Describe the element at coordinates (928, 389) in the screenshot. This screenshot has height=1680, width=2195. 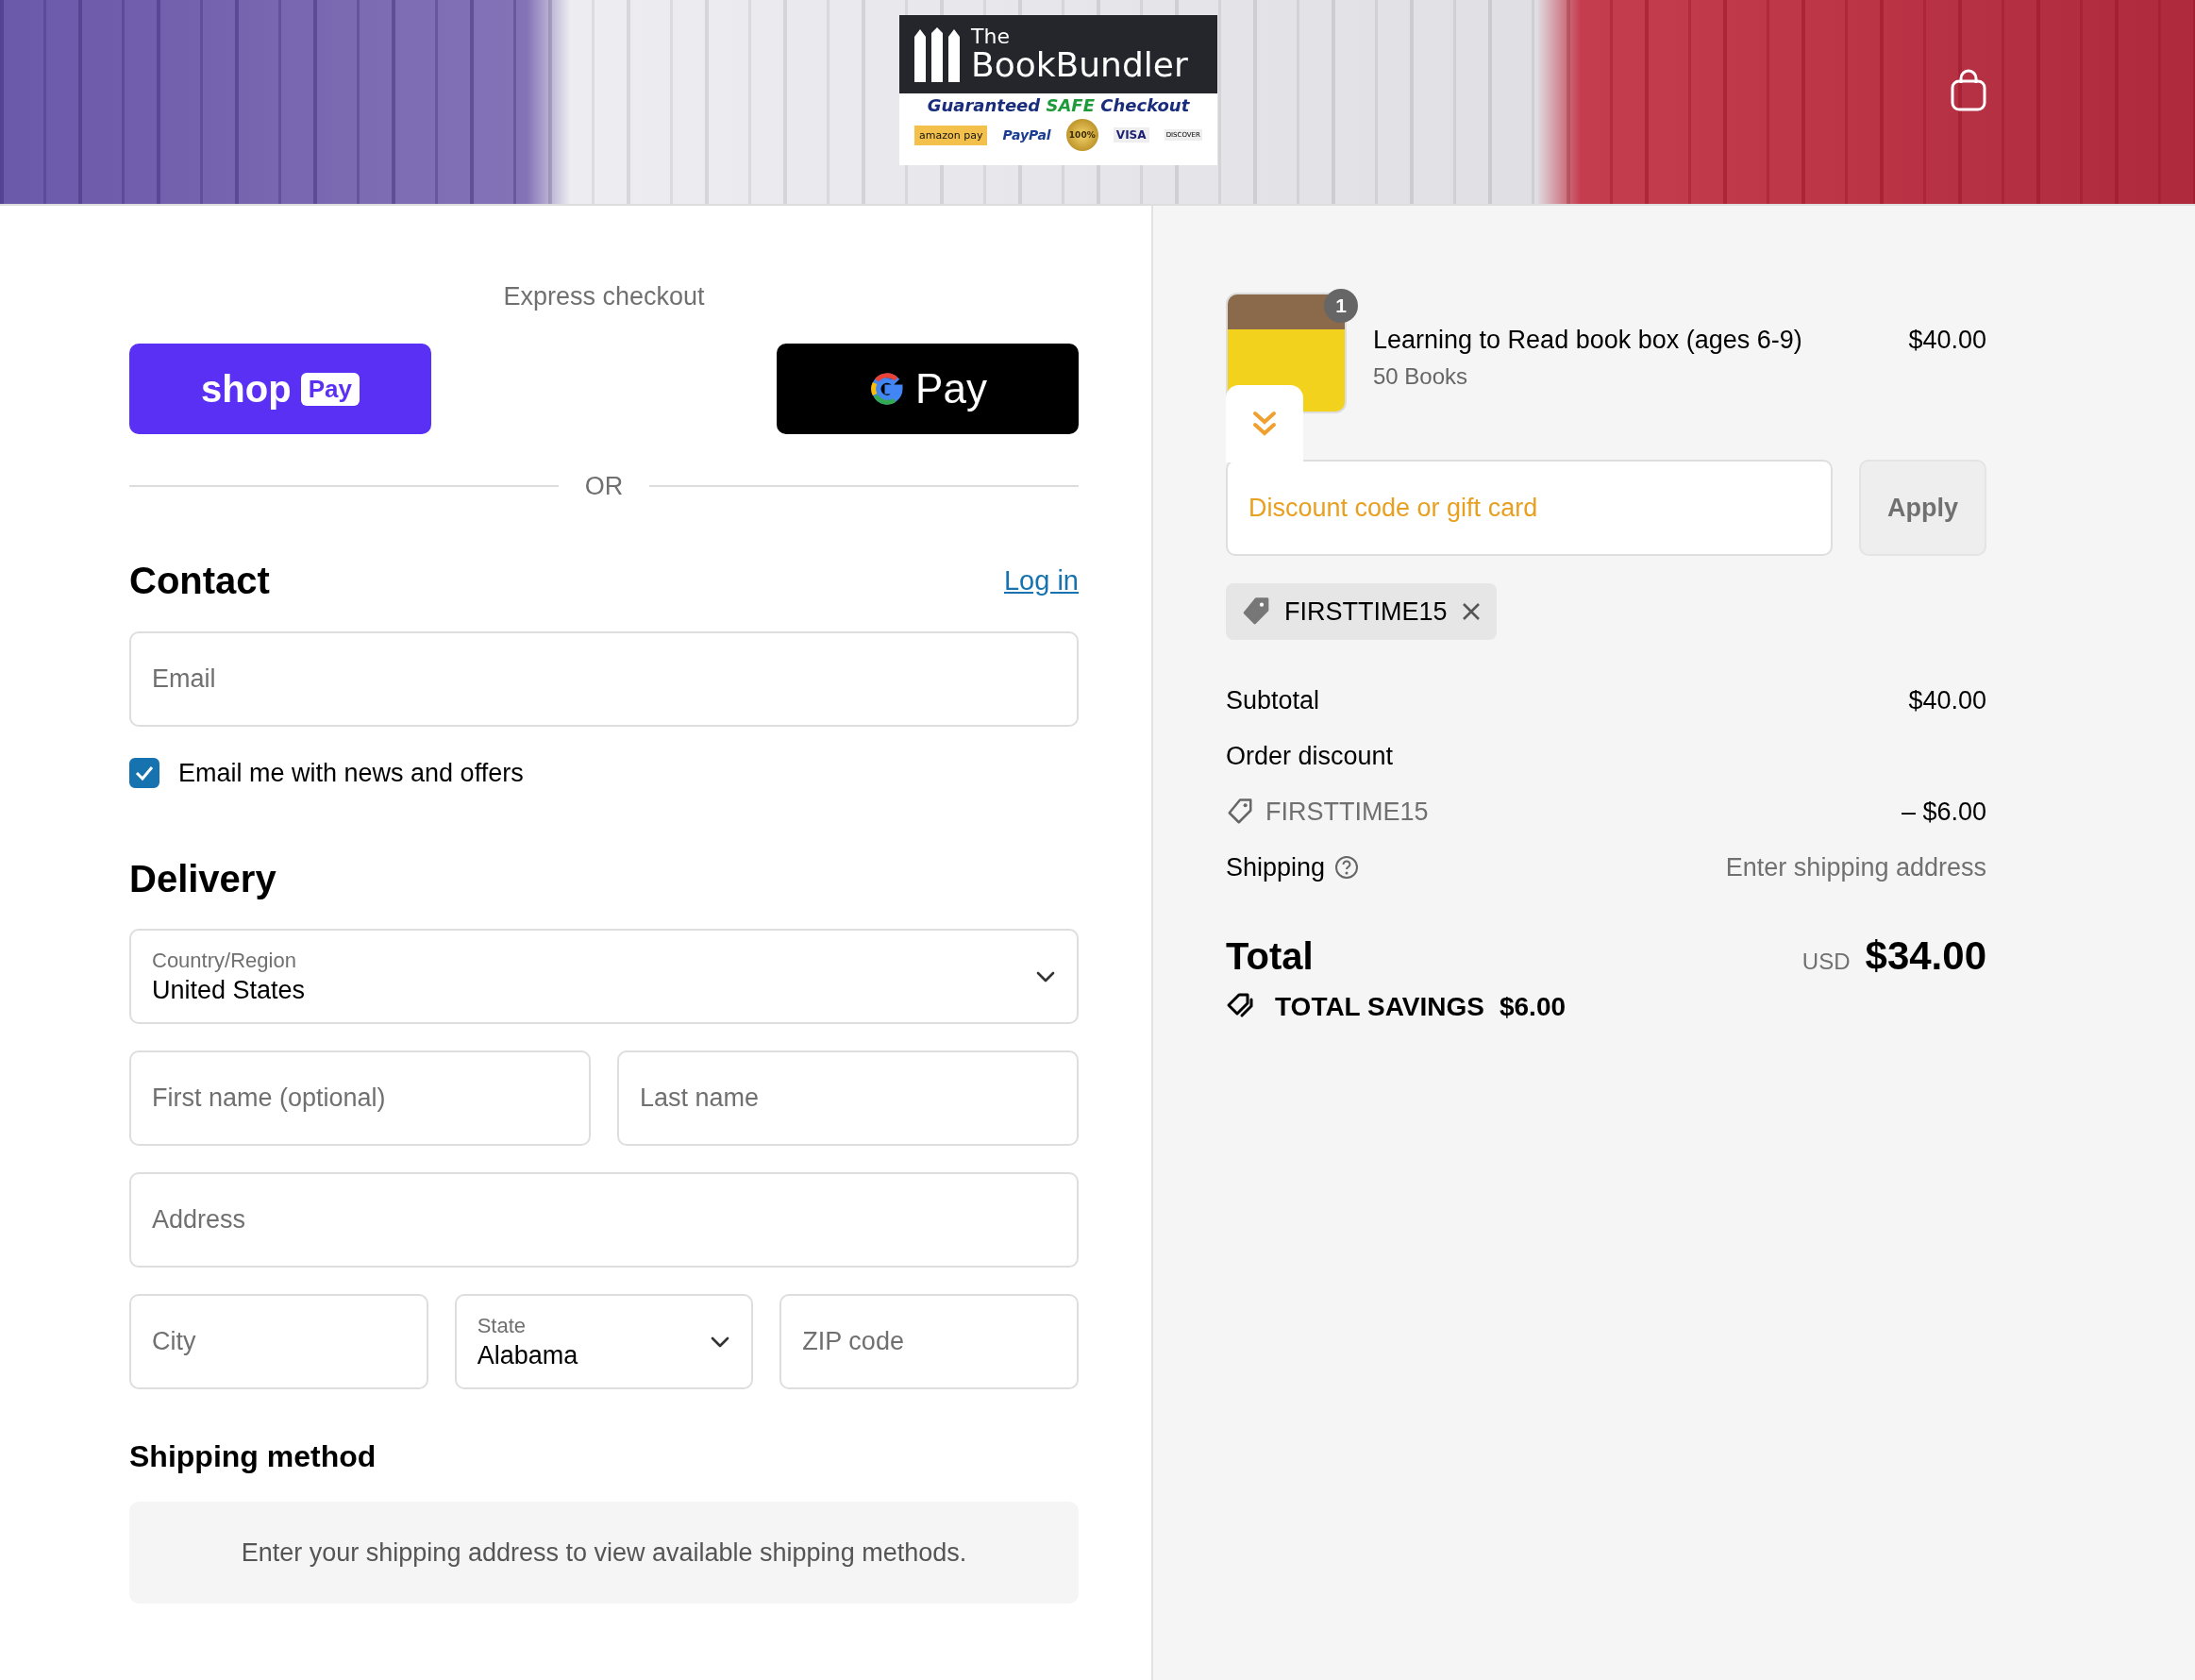
I see `google-pay-button: Pay` at that location.